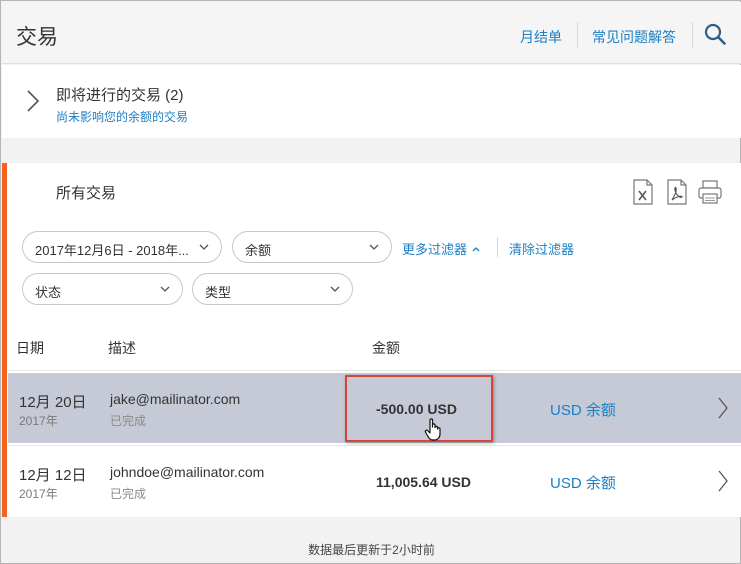 This screenshot has height=564, width=741. What do you see at coordinates (258, 250) in the screenshot?
I see `amount-filter-value: 余额` at bounding box center [258, 250].